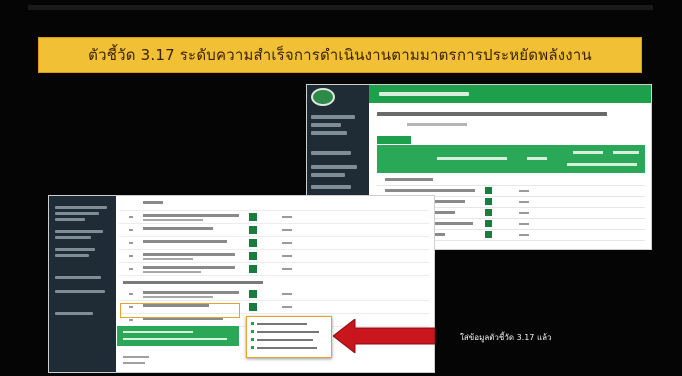 This screenshot has height=376, width=682. I want to click on selected-indicator-panel, so click(178, 336).